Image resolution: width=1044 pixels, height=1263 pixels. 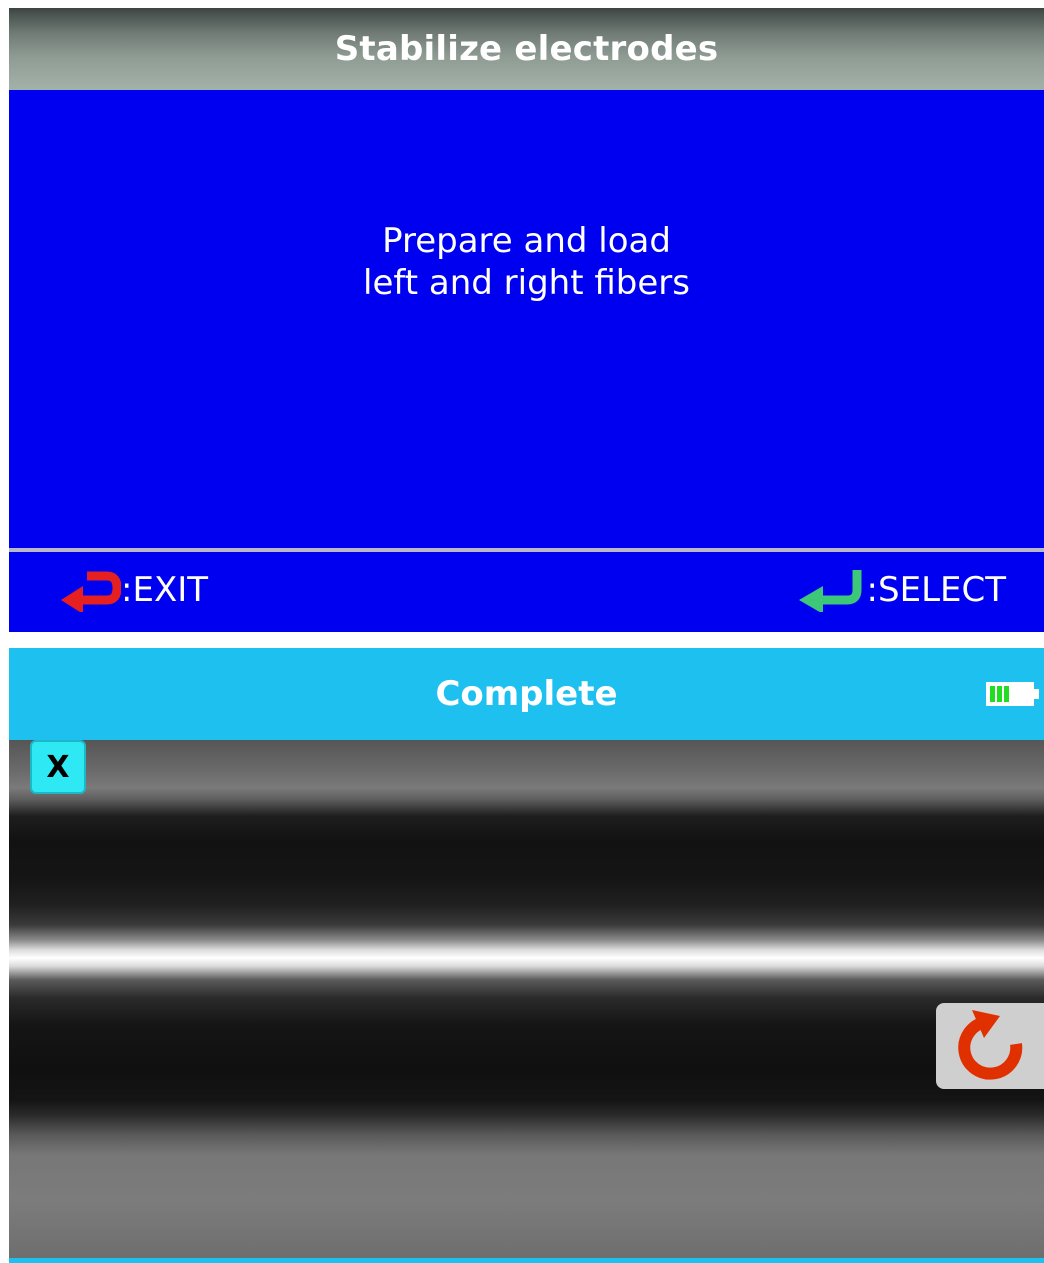 I want to click on exit-softkey: :EXIT, so click(x=133, y=590).